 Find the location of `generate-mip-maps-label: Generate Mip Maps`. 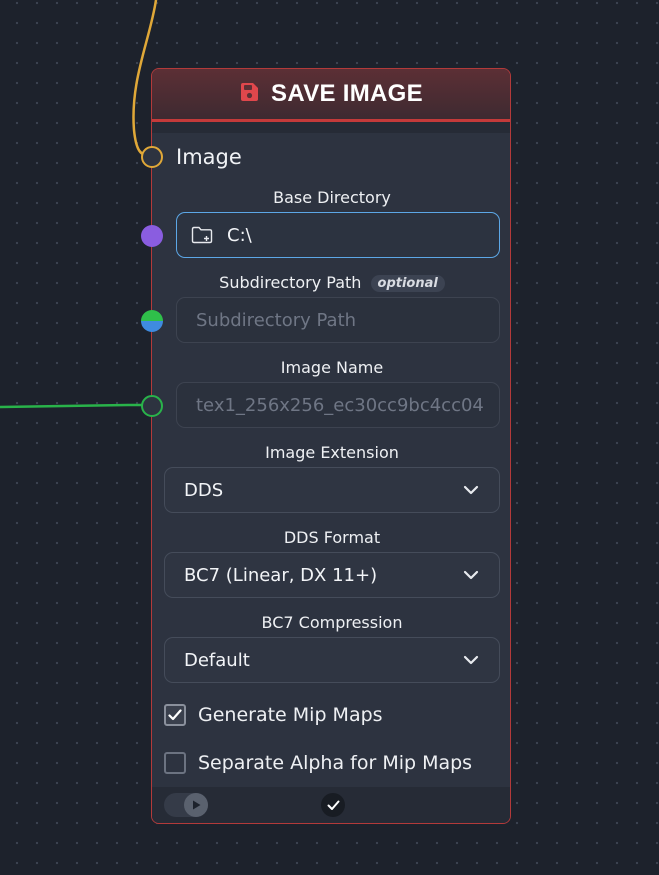

generate-mip-maps-label: Generate Mip Maps is located at coordinates (290, 715).